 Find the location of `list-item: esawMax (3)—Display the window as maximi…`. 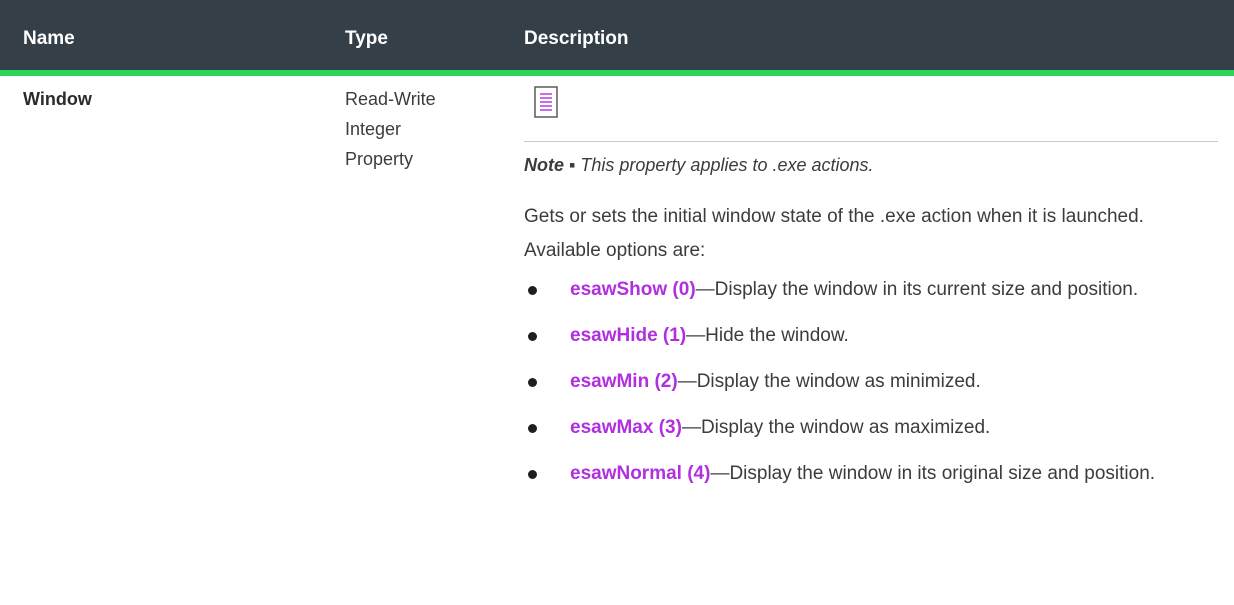

list-item: esawMax (3)—Display the window as maximi… is located at coordinates (871, 428).